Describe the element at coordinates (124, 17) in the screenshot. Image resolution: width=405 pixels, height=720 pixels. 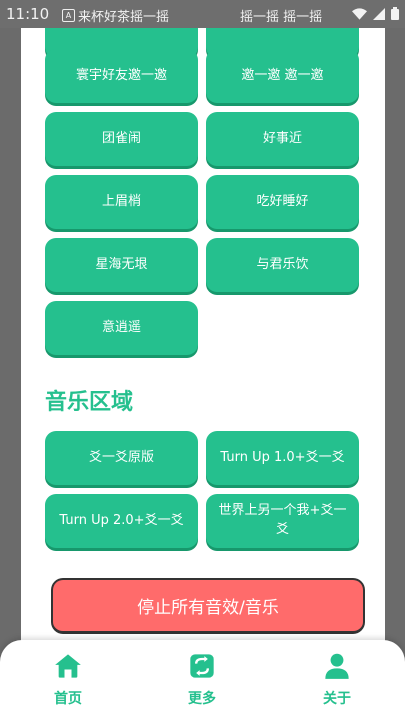
I see `status-app-name: 来杯好茶摇一摇` at that location.